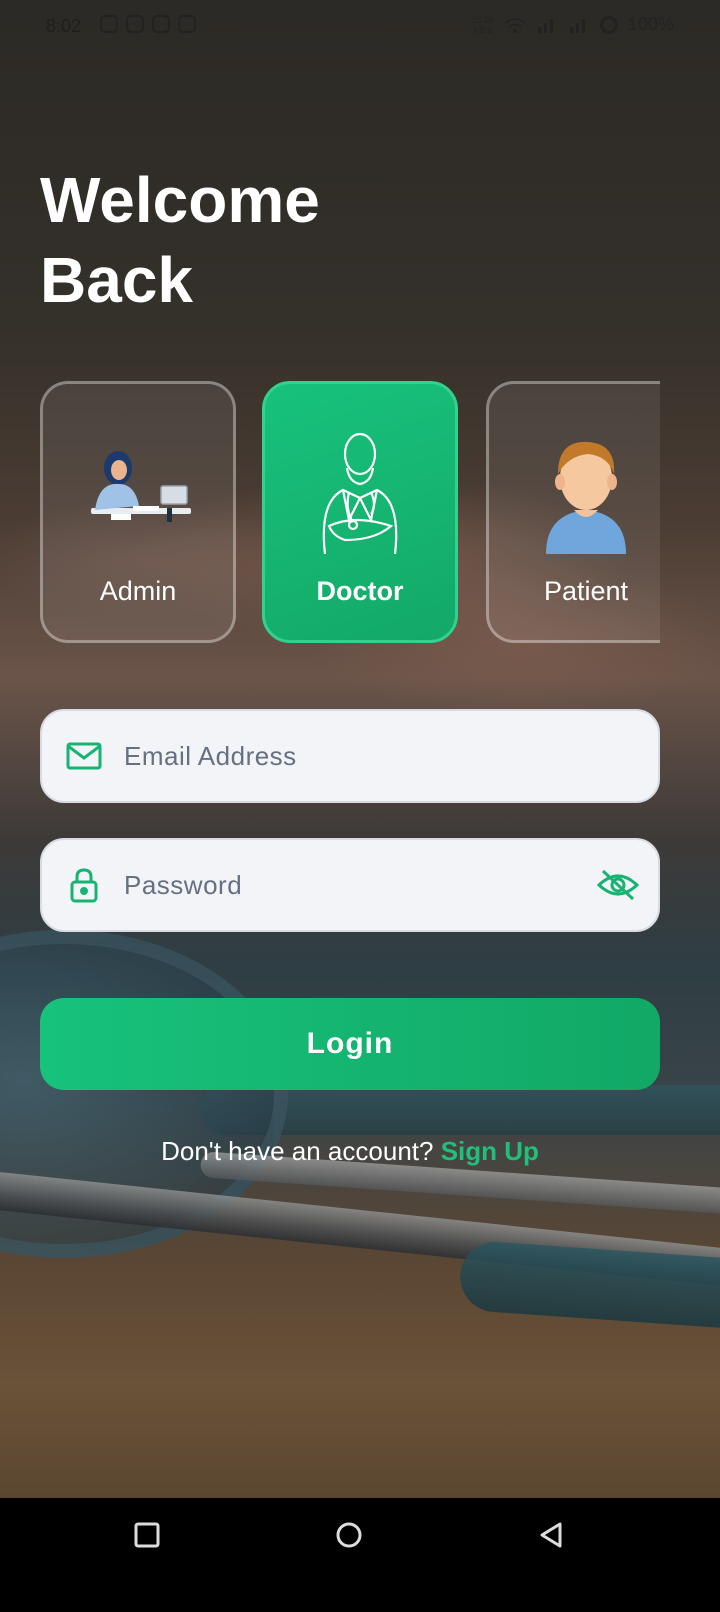  What do you see at coordinates (161, 24) in the screenshot?
I see `app-icon` at bounding box center [161, 24].